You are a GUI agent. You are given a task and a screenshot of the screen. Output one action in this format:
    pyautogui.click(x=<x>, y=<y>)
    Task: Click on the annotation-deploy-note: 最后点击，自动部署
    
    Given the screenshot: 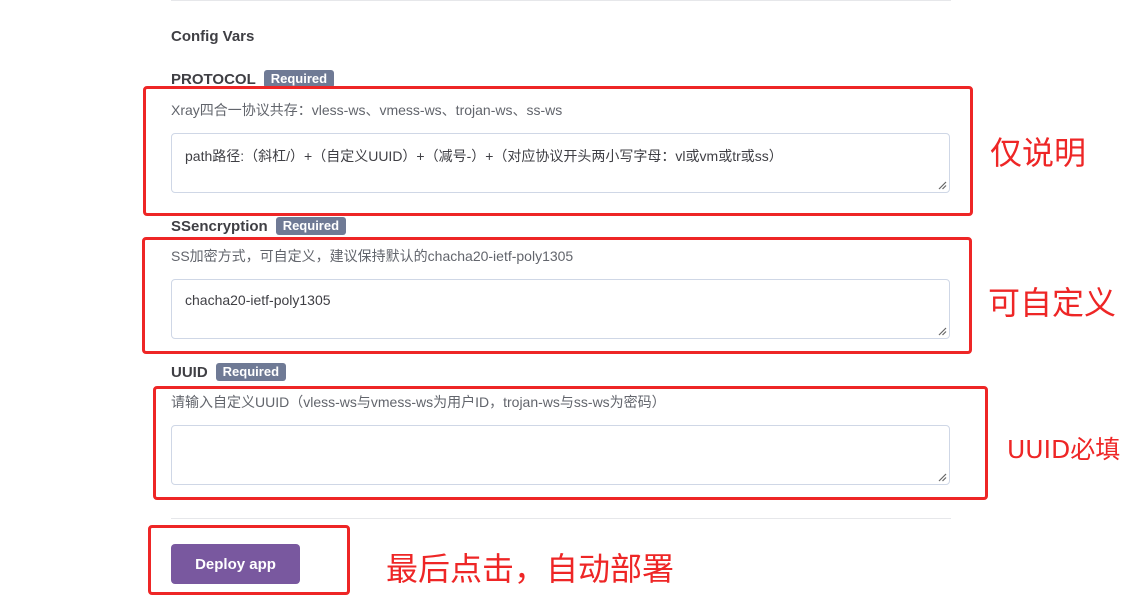 What is the action you would take?
    pyautogui.click(x=530, y=569)
    